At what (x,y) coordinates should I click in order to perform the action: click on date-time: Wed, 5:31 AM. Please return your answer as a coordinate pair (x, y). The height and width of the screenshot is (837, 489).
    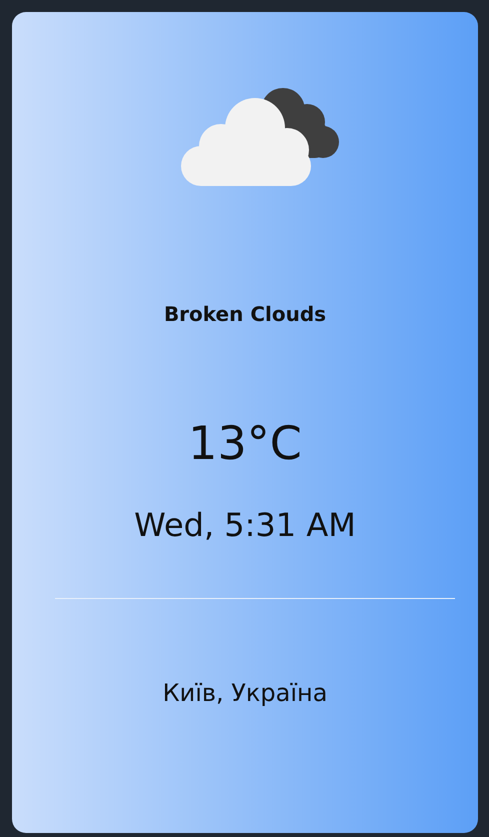
    Looking at the image, I should click on (245, 525).